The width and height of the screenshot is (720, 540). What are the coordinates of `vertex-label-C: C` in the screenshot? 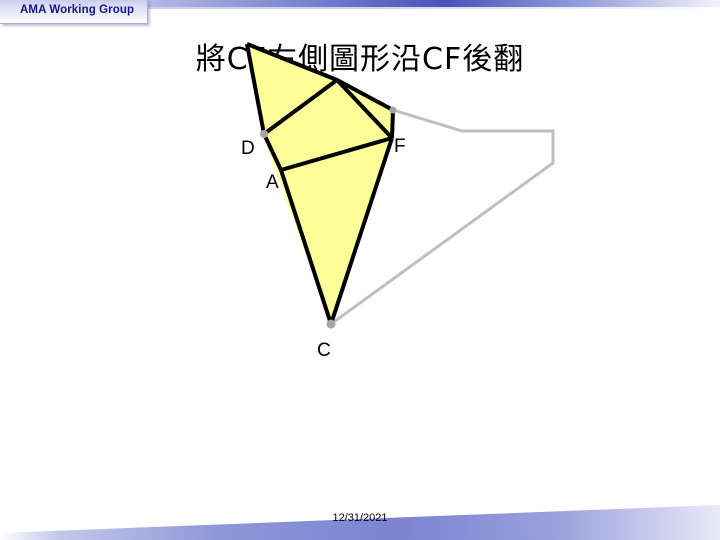 It's located at (324, 350).